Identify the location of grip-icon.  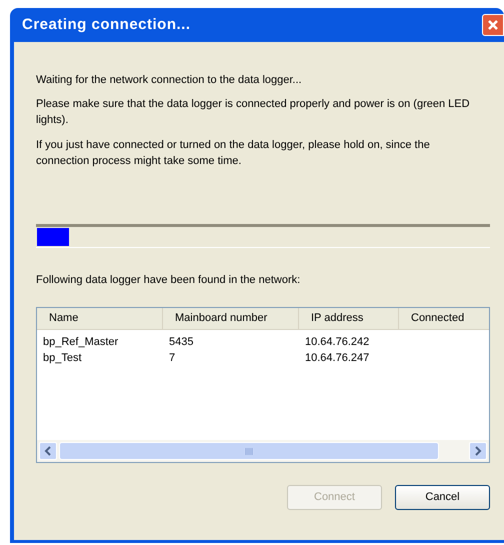
(249, 451).